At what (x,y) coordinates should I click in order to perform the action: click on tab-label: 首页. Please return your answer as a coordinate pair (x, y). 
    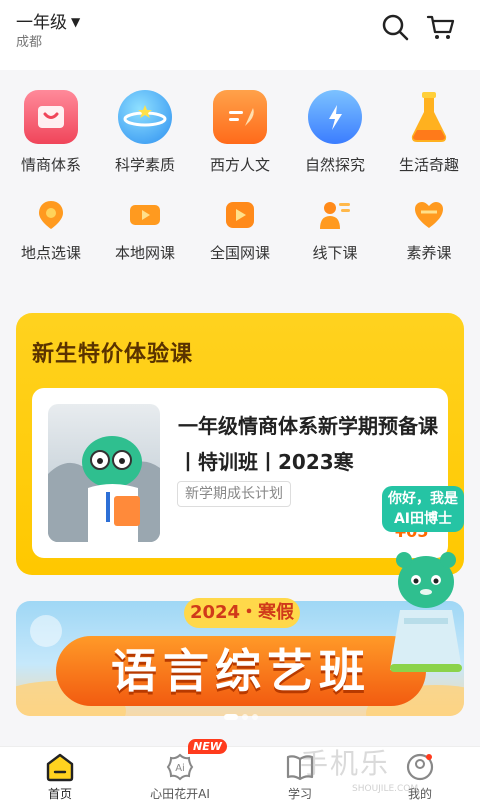
    Looking at the image, I should click on (59, 794).